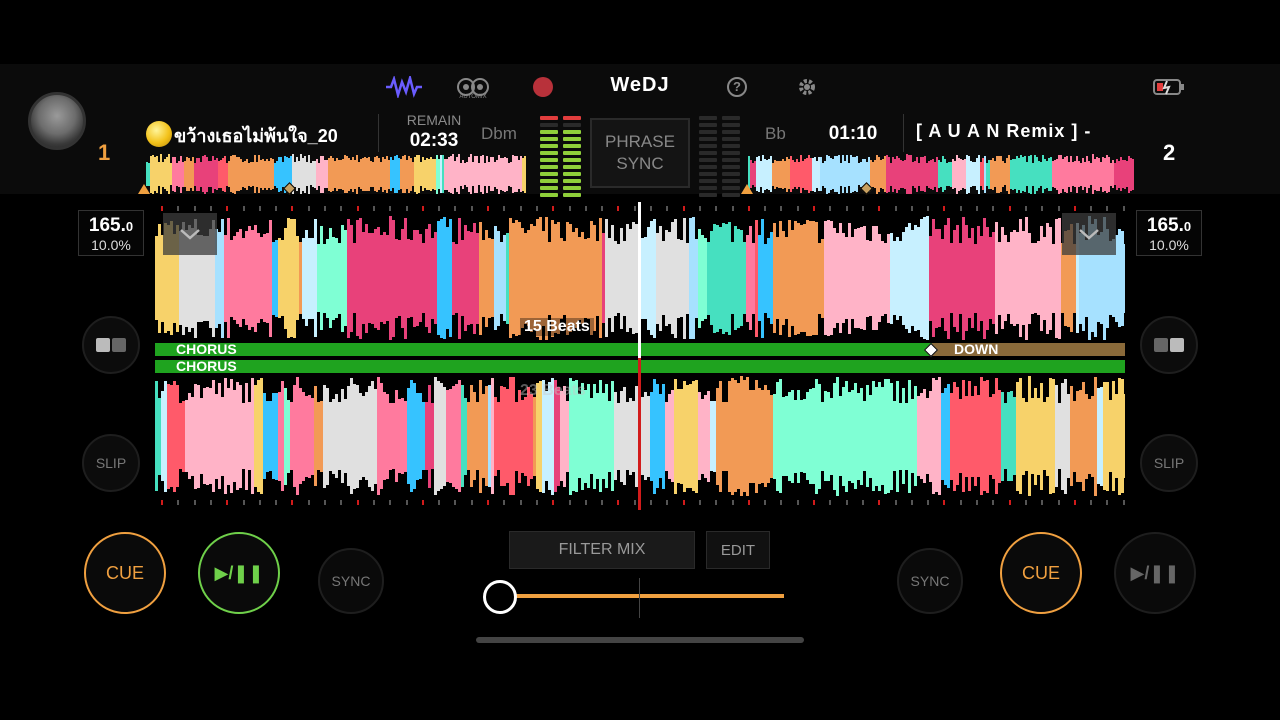 This screenshot has width=1280, height=720. Describe the element at coordinates (1187, 226) in the screenshot. I see `deck2-bpm-decimal: 0` at that location.